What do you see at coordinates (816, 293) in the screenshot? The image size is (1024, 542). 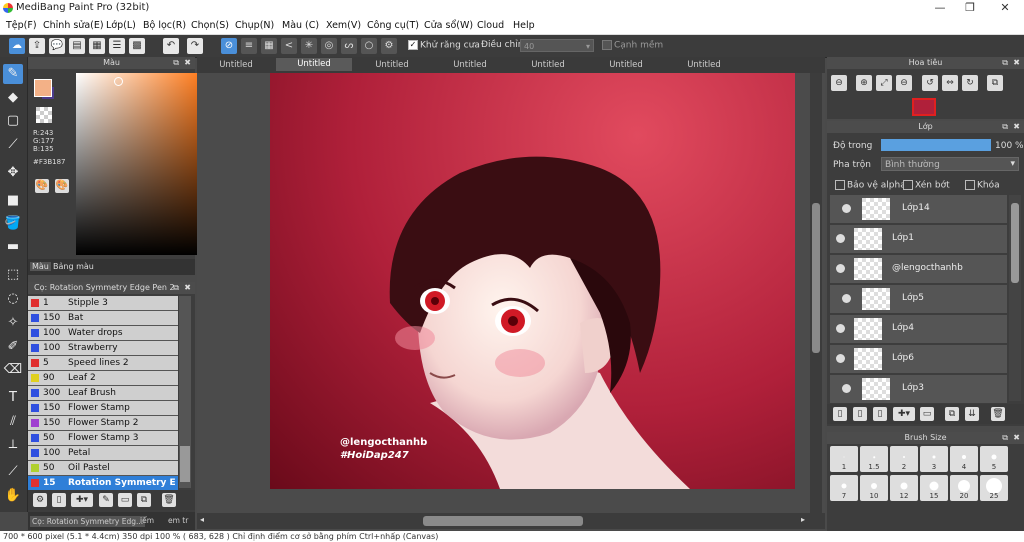 I see `canvas-vertical-scrollbar` at bounding box center [816, 293].